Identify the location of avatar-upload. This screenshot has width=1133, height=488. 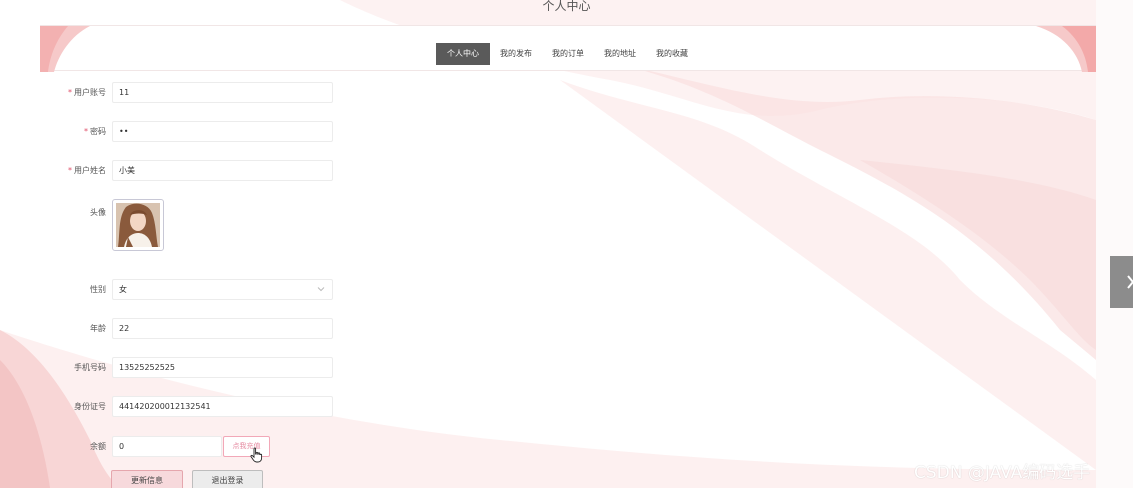
(138, 225).